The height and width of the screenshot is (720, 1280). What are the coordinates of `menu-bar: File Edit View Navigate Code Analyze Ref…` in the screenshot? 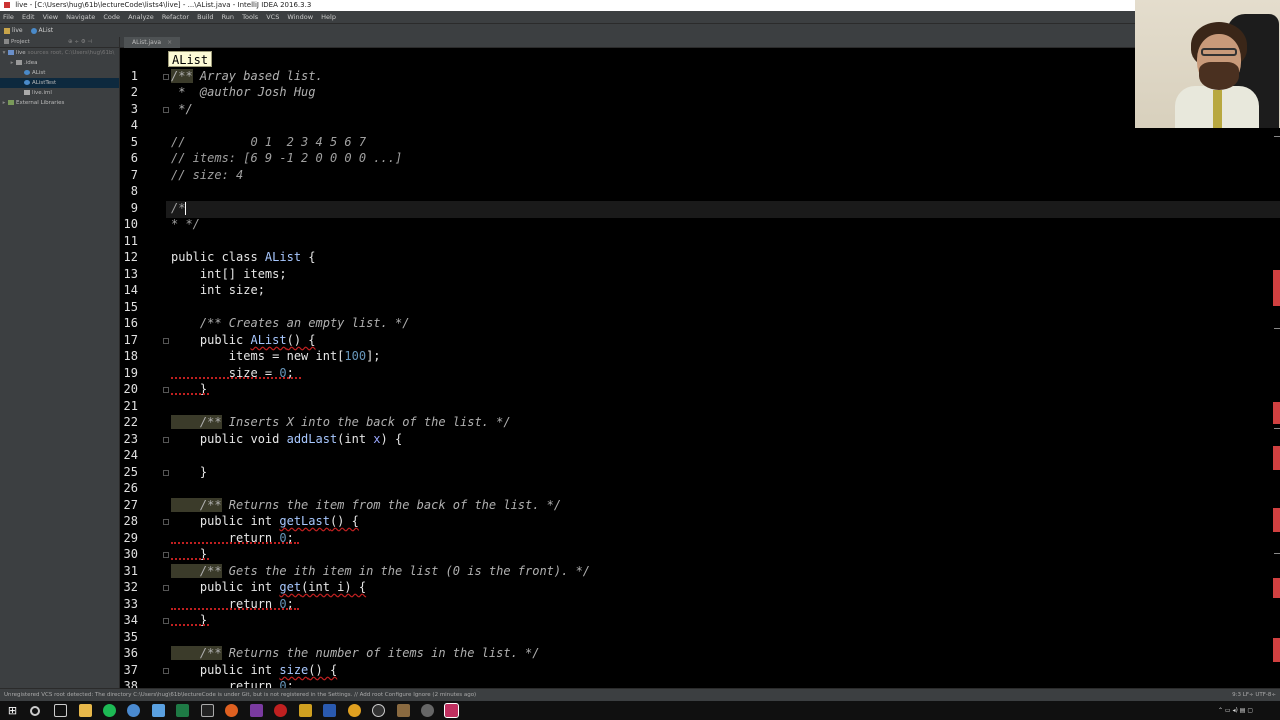 It's located at (640, 17).